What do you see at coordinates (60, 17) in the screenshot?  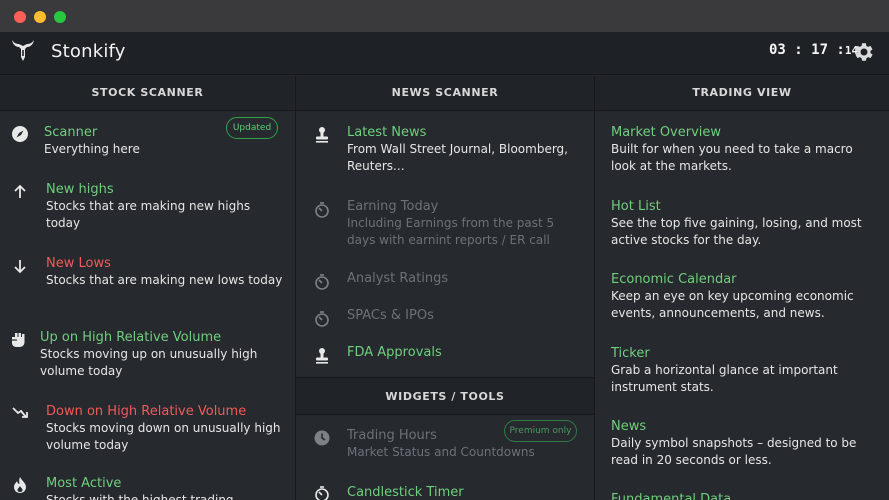 I see `zoom-window-button` at bounding box center [60, 17].